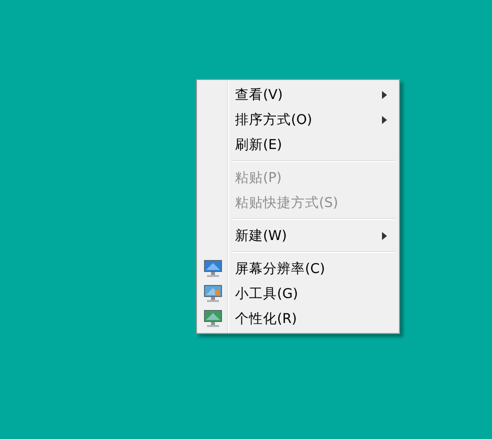 The image size is (492, 439). Describe the element at coordinates (298, 235) in the screenshot. I see `menu-item: 新建(W)` at that location.